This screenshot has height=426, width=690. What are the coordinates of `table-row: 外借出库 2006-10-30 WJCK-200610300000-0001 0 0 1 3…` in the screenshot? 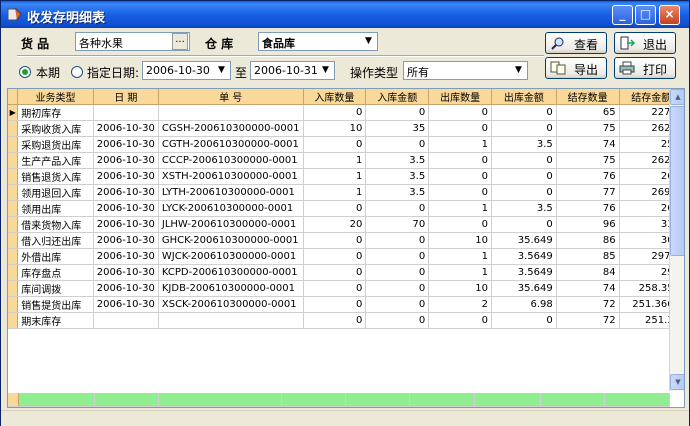 It's located at (346, 256).